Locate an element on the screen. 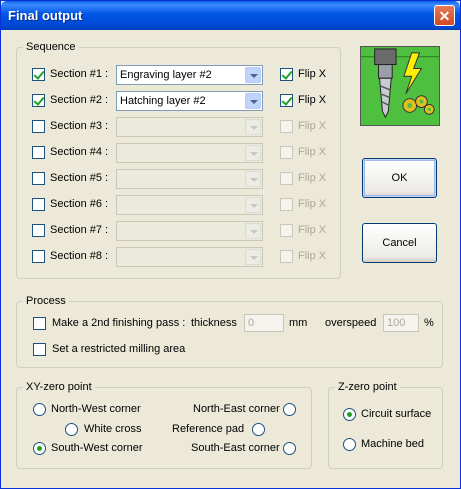 The image size is (461, 489). section-1-label: Section #1 : is located at coordinates (79, 74).